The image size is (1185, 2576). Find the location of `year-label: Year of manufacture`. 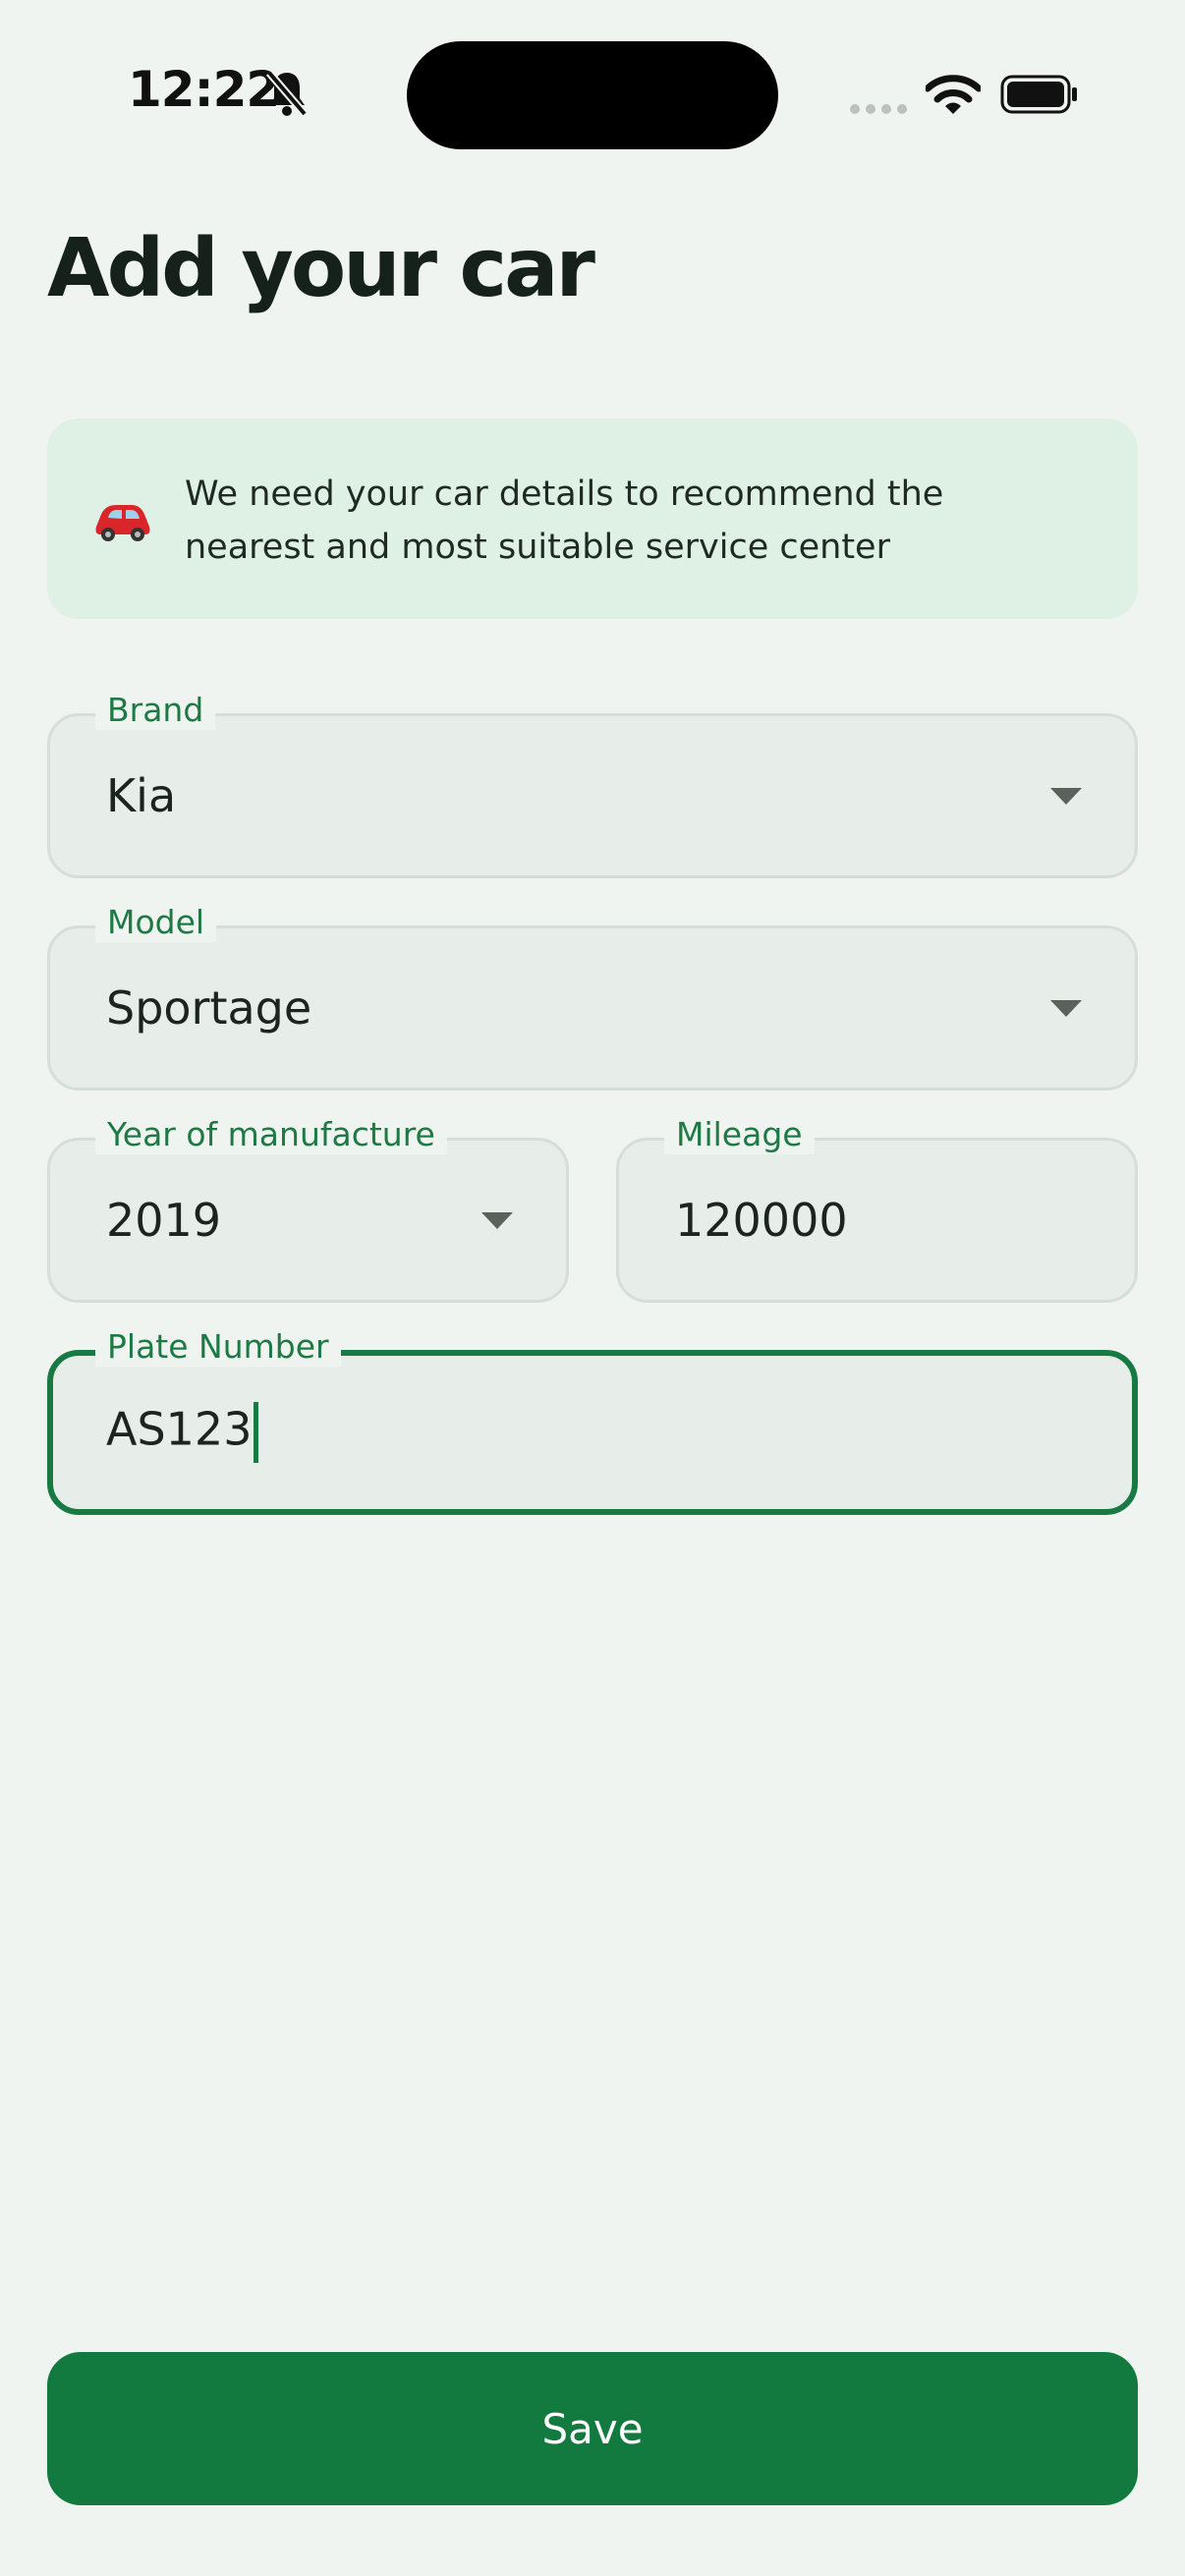

year-label: Year of manufacture is located at coordinates (271, 1134).